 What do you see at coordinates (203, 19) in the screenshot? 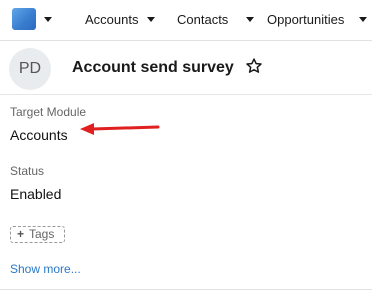
I see `nav-item-label: Contacts` at bounding box center [203, 19].